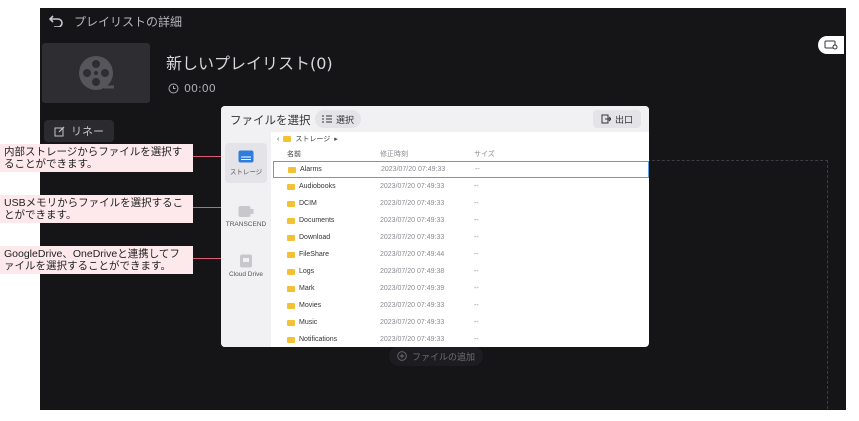  What do you see at coordinates (326, 271) in the screenshot?
I see `file-name-cell: Logs` at bounding box center [326, 271].